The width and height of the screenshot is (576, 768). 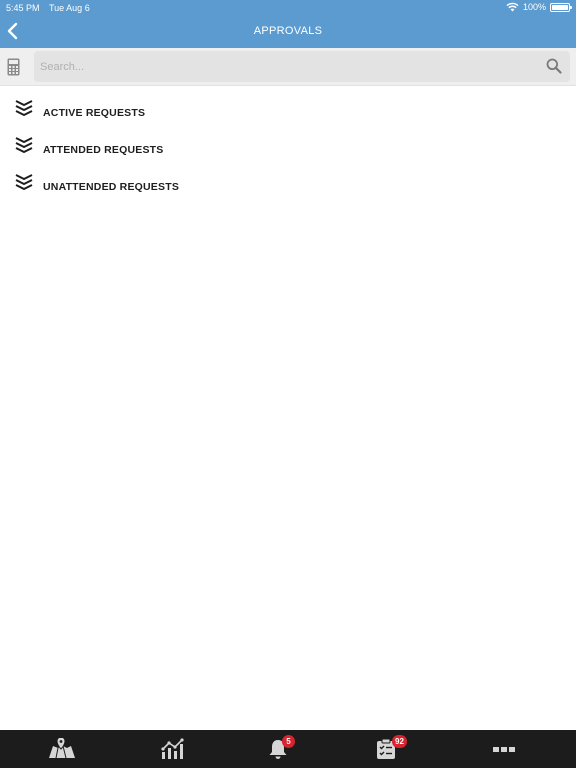 I want to click on status-time: 5:45 PM, so click(x=23, y=8).